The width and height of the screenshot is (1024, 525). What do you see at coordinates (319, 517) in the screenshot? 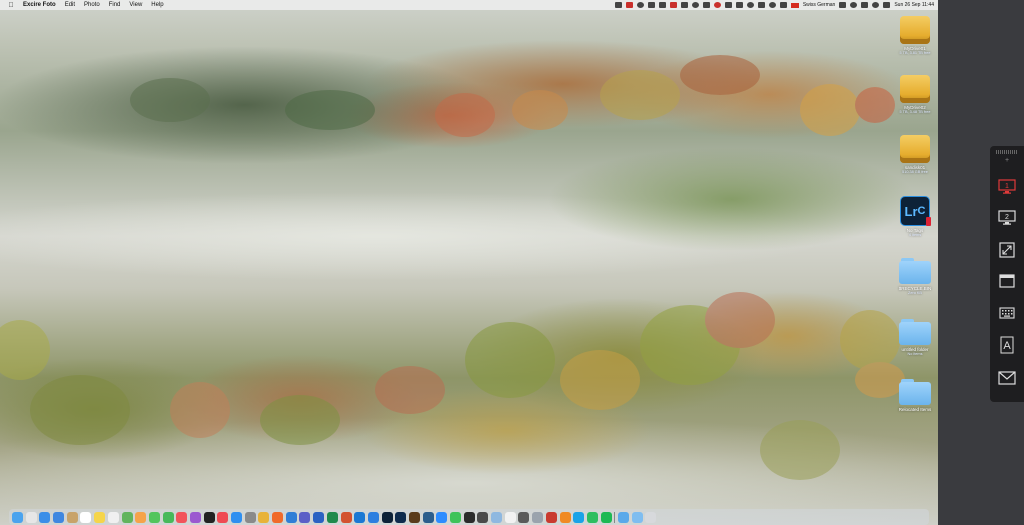
I see `dock-word-icon` at bounding box center [319, 517].